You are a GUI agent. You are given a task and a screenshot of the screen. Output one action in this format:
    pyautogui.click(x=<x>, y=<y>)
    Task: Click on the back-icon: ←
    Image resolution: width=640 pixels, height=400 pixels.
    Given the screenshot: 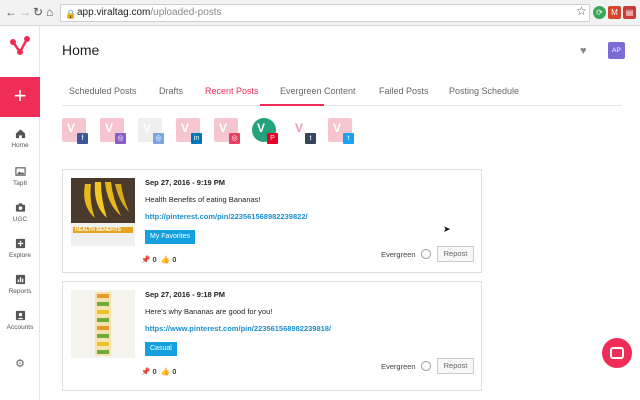 What is the action you would take?
    pyautogui.click(x=11, y=12)
    